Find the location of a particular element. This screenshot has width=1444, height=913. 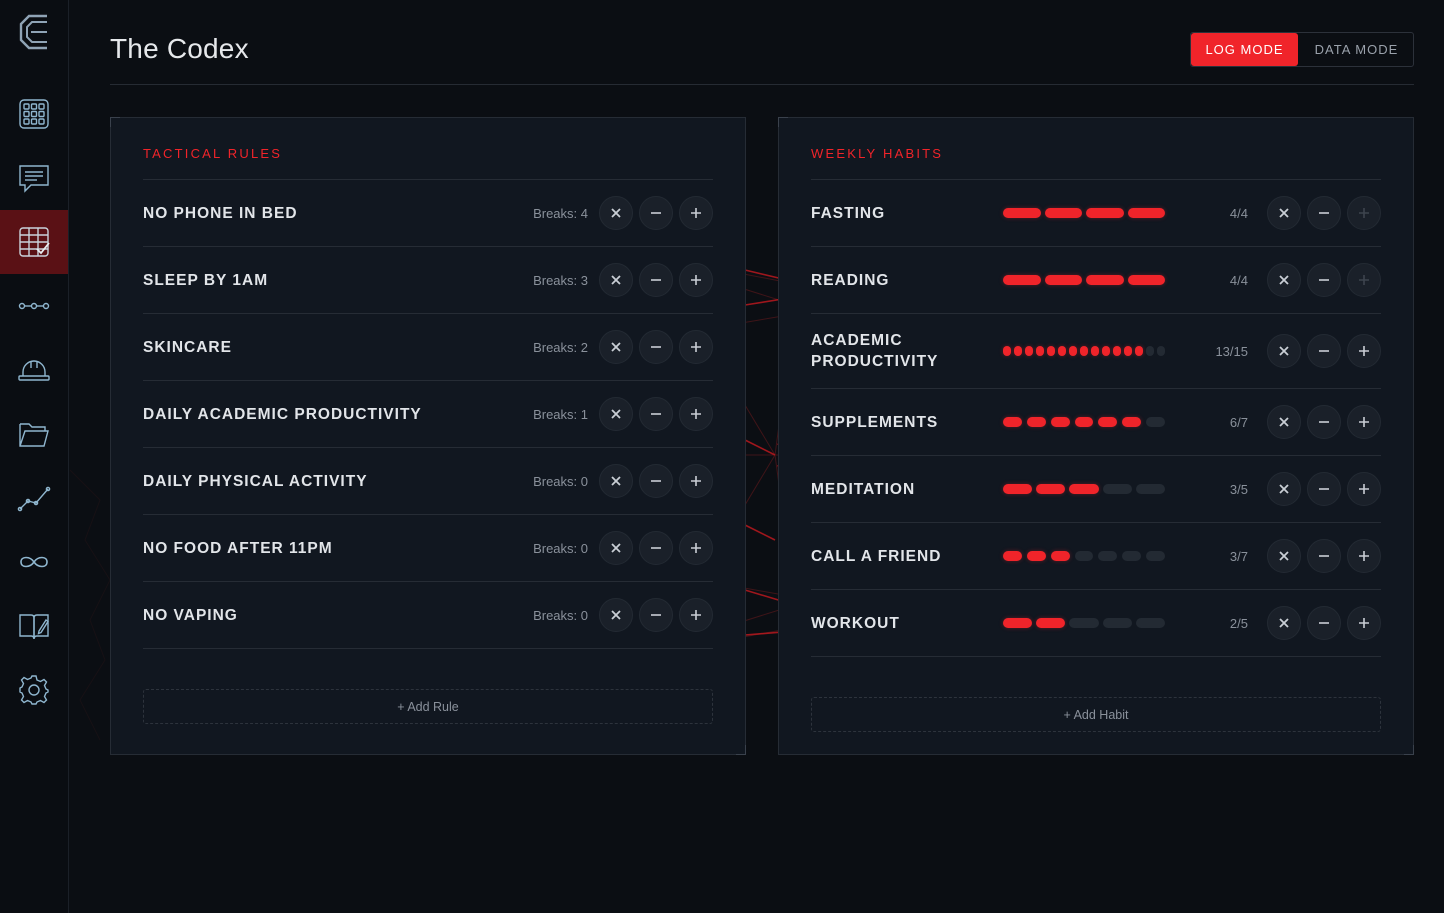

add-rule-button: + Add Rule is located at coordinates (428, 706).